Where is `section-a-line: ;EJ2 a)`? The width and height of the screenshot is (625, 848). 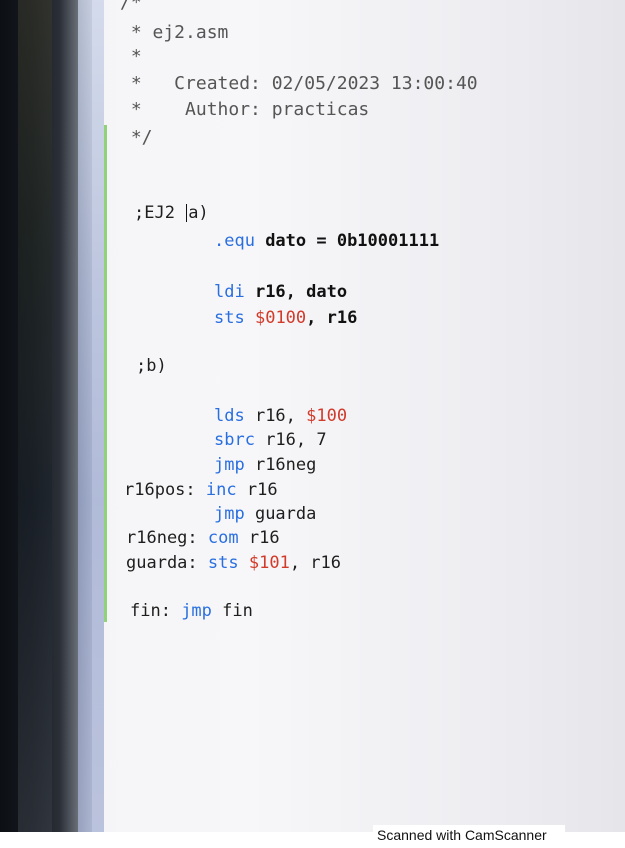
section-a-line: ;EJ2 a) is located at coordinates (171, 213).